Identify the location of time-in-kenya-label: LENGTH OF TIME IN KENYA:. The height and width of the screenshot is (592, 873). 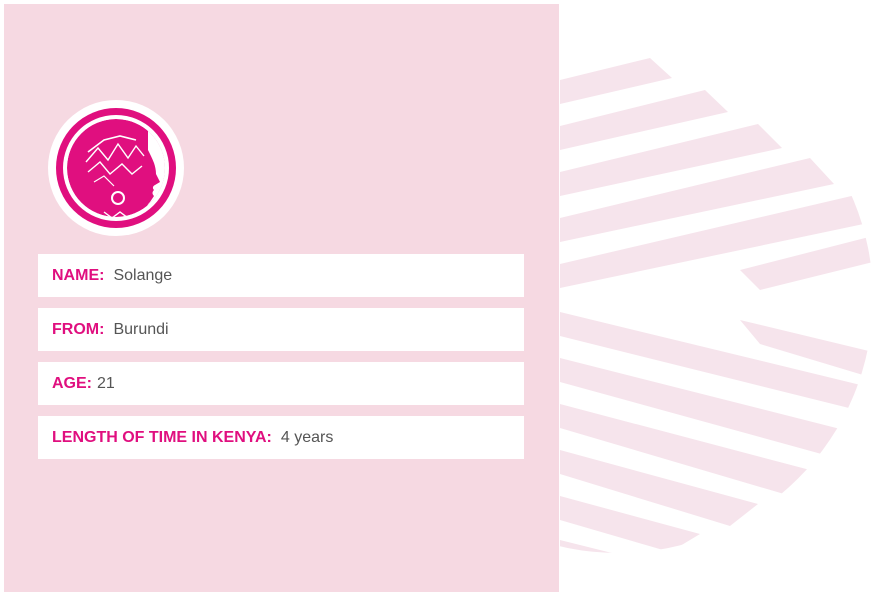
(162, 437).